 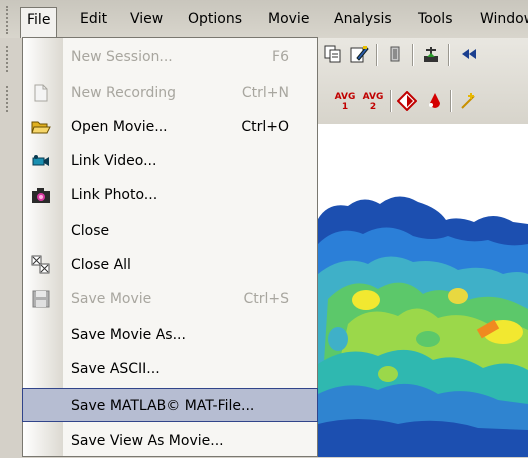 I want to click on menu-item-close-all: Close All, so click(x=170, y=265).